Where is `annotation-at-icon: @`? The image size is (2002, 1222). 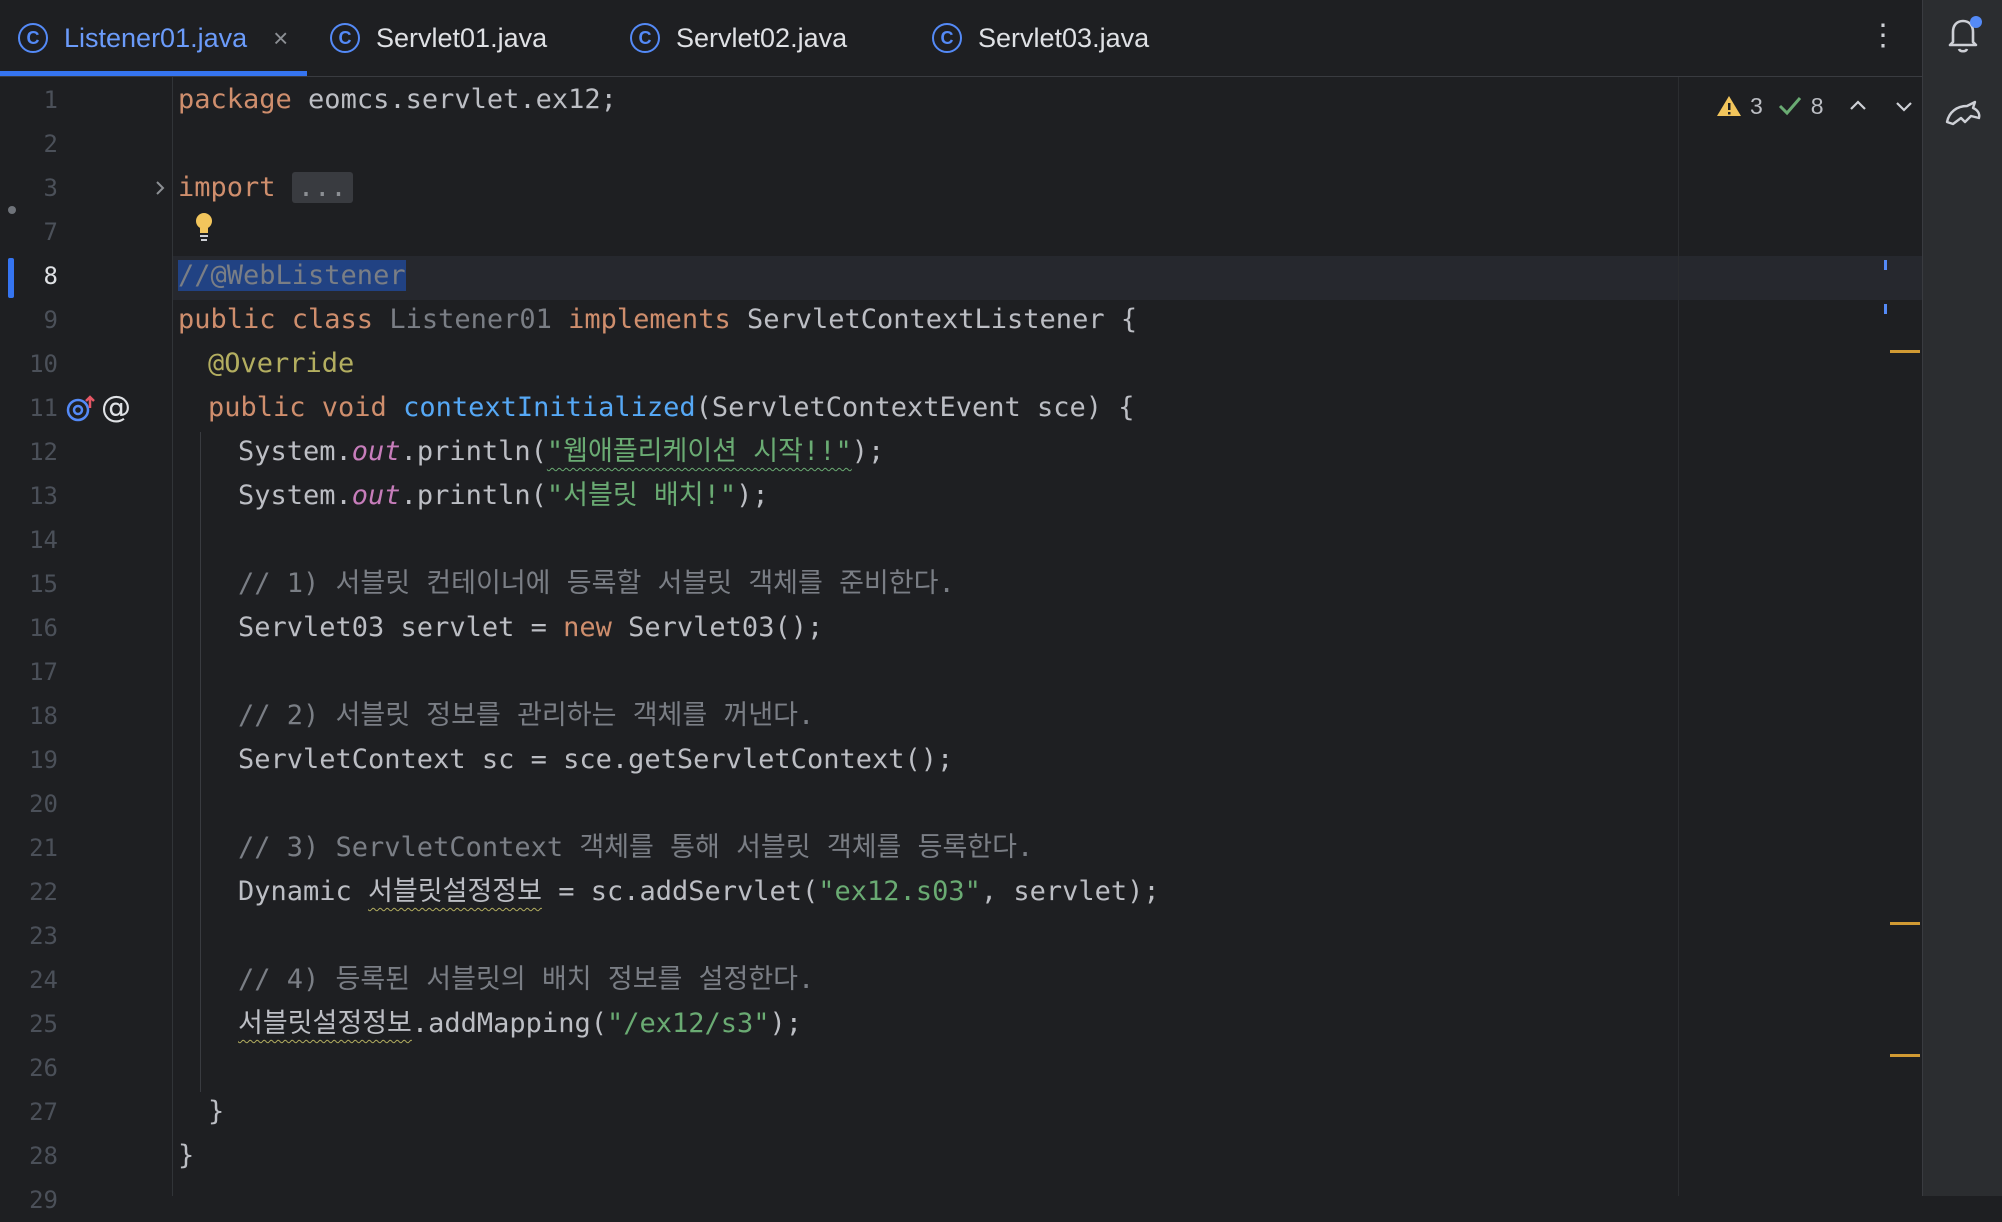
annotation-at-icon: @ is located at coordinates (116, 408).